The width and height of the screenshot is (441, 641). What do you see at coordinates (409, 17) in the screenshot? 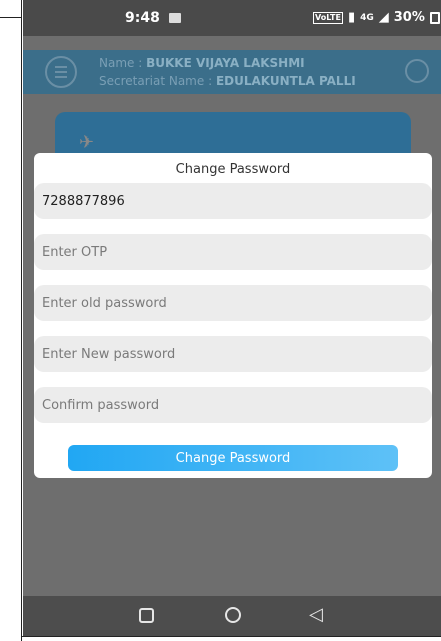
I see `battery-percent: 30%` at bounding box center [409, 17].